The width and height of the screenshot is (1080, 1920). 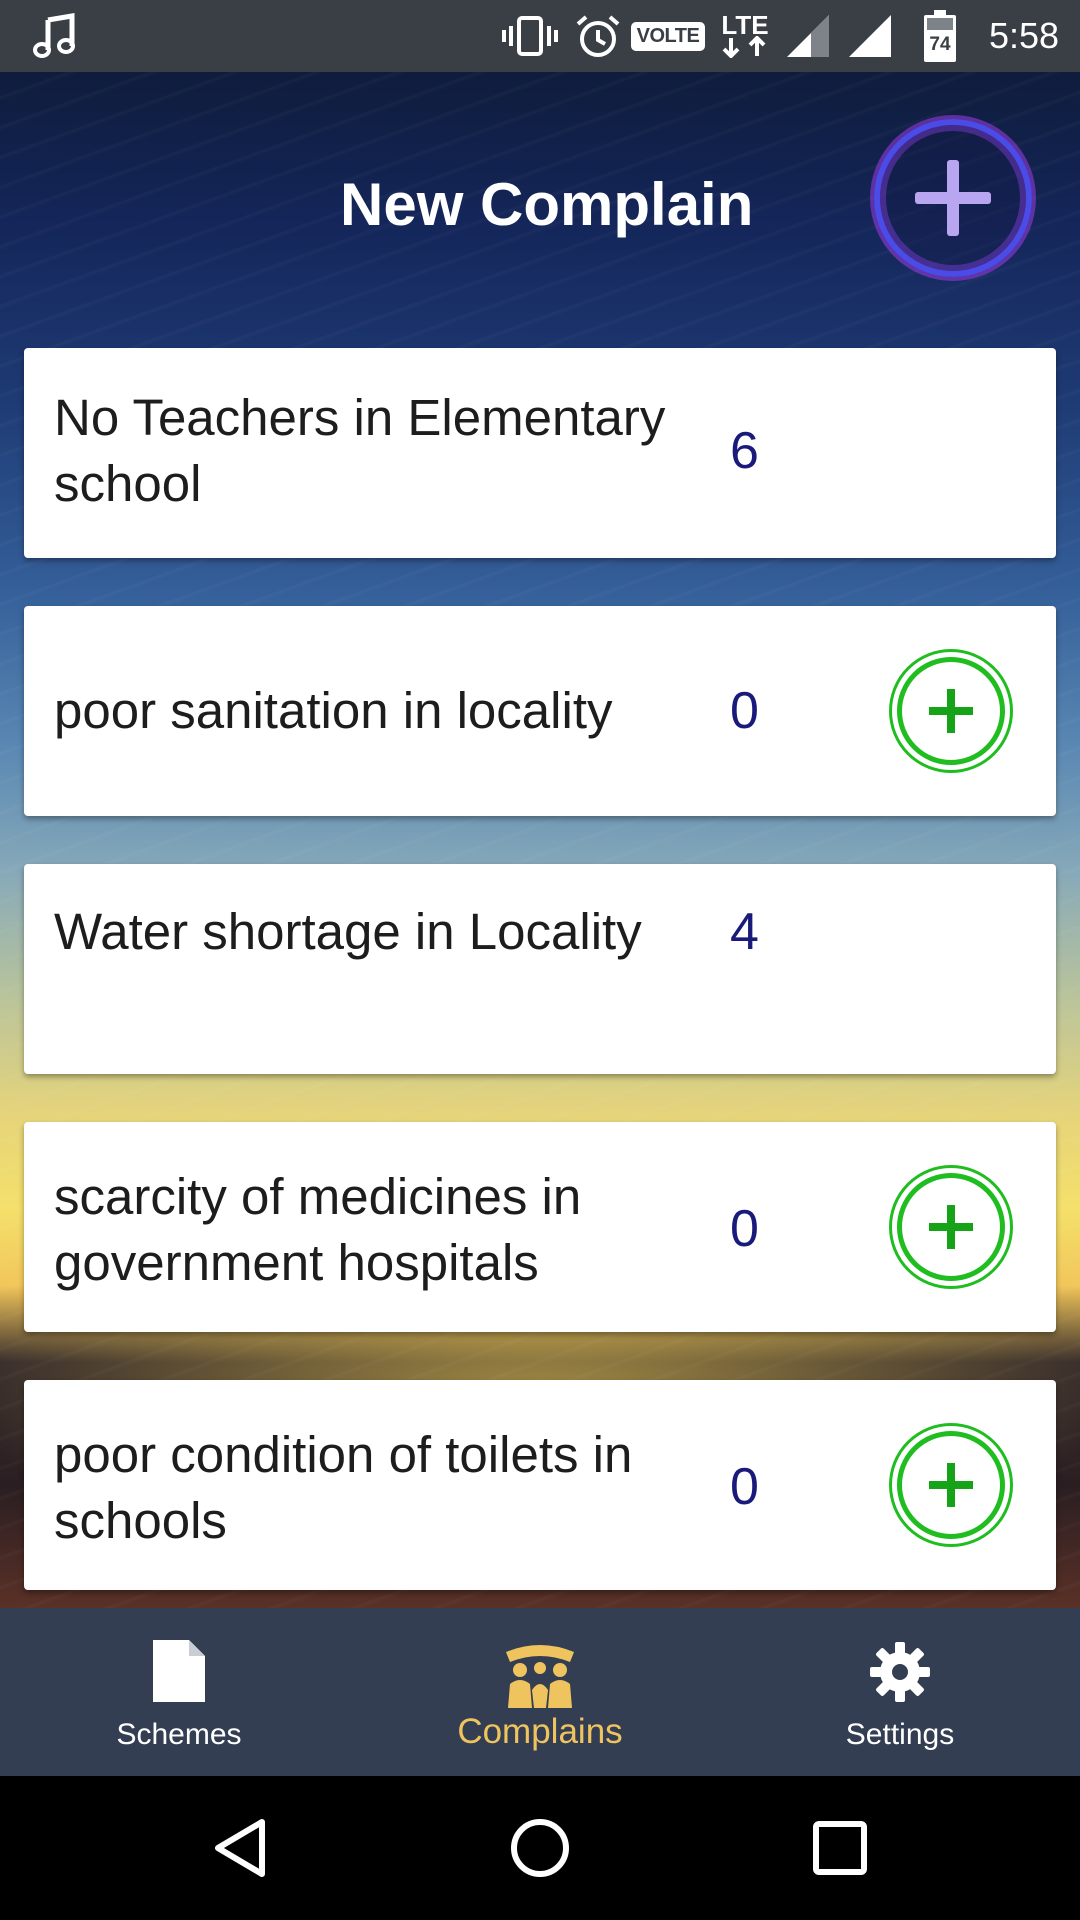 I want to click on alarm-icon, so click(x=598, y=36).